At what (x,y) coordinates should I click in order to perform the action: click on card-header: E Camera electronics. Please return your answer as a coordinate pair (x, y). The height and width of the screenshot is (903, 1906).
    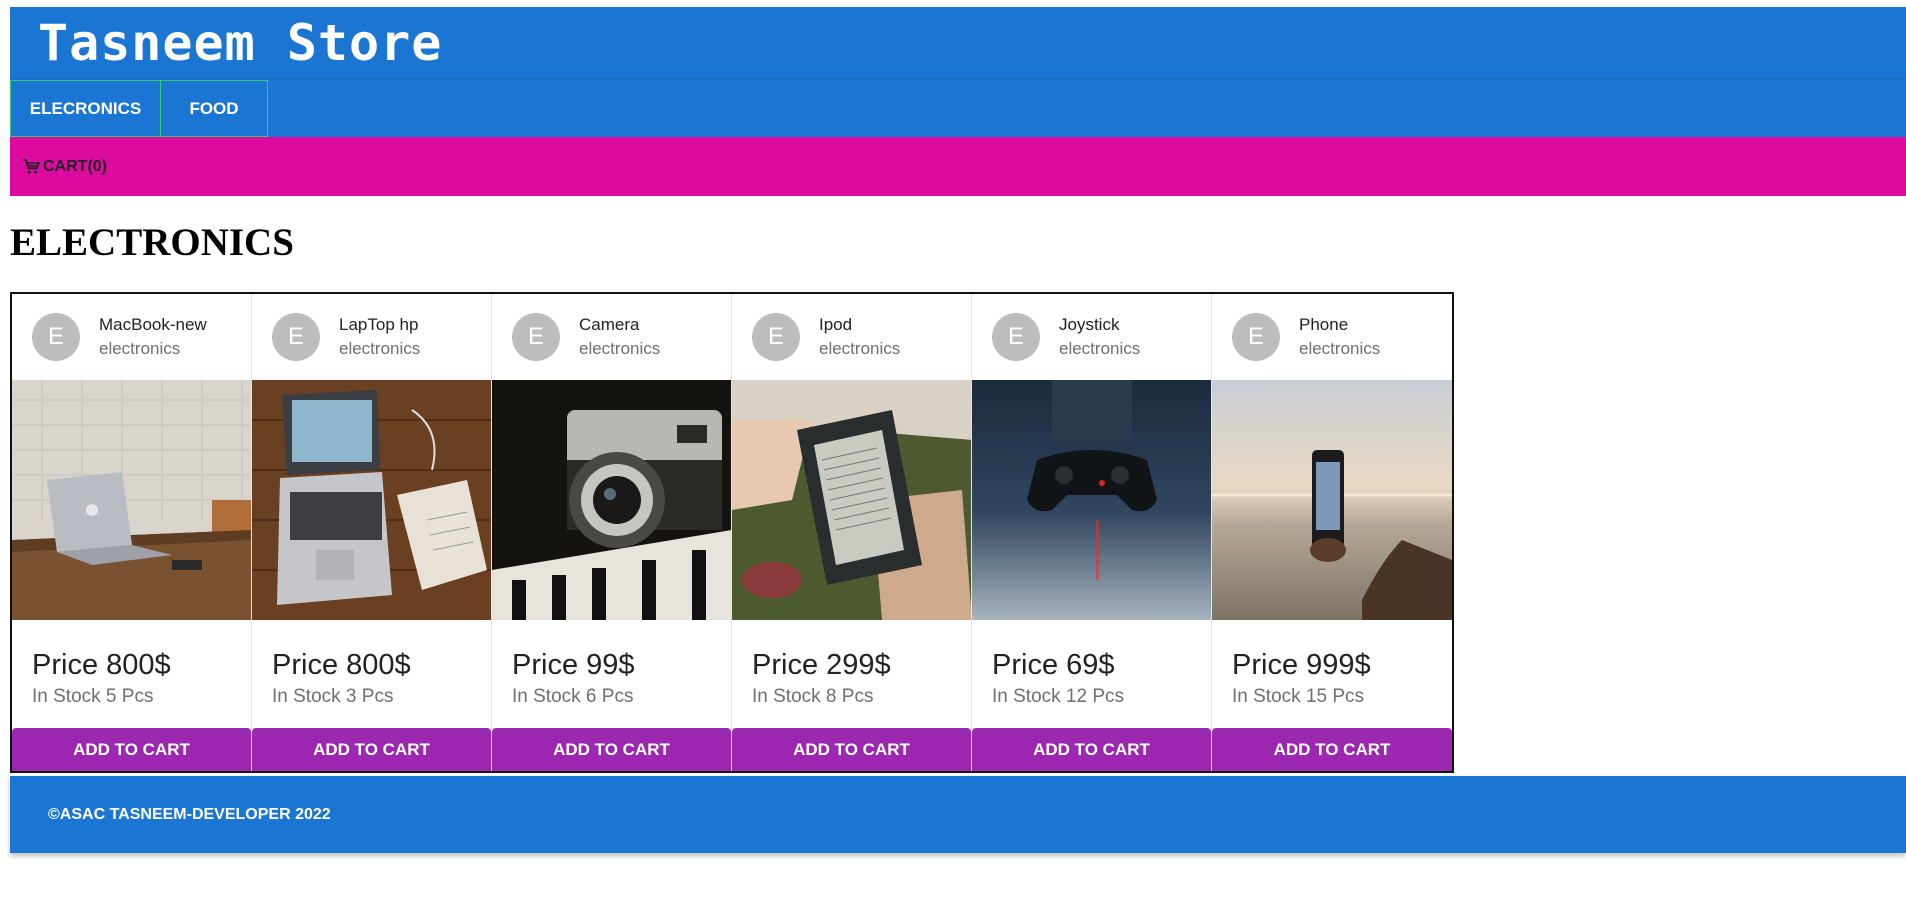
    Looking at the image, I should click on (611, 337).